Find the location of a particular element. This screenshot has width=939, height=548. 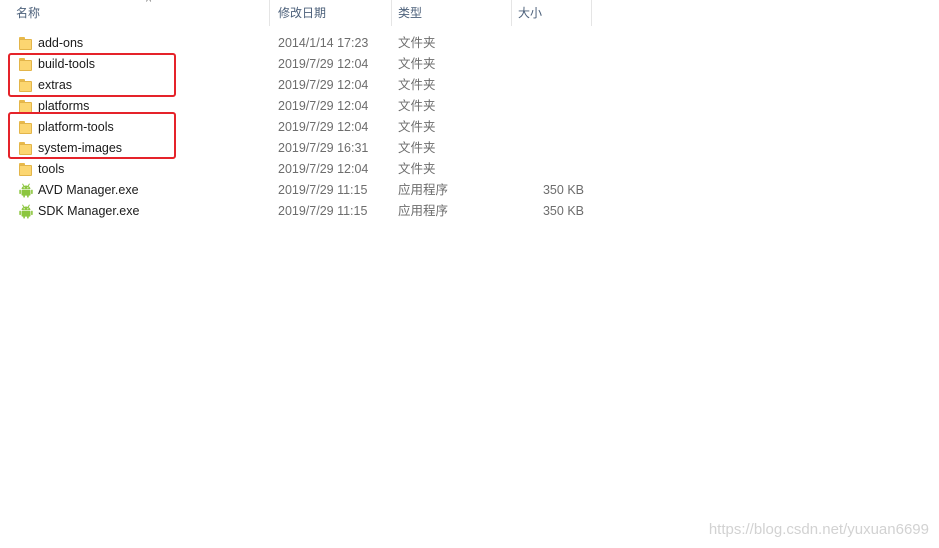

column-name-label: 名称 is located at coordinates (28, 13).